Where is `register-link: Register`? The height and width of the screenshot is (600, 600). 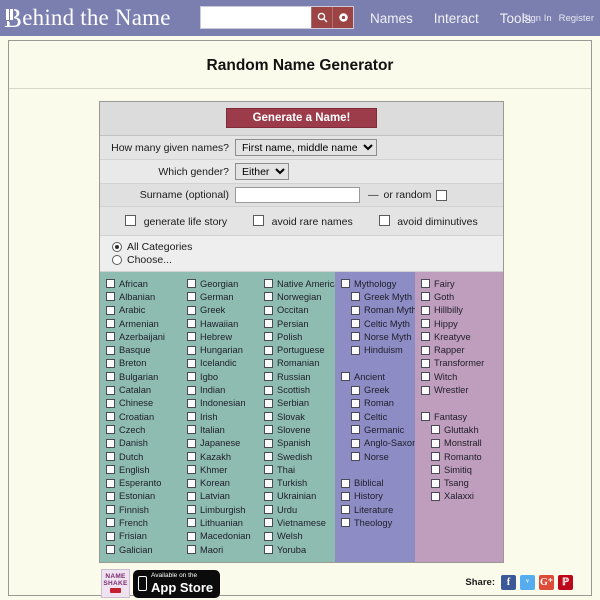
register-link: Register is located at coordinates (576, 18).